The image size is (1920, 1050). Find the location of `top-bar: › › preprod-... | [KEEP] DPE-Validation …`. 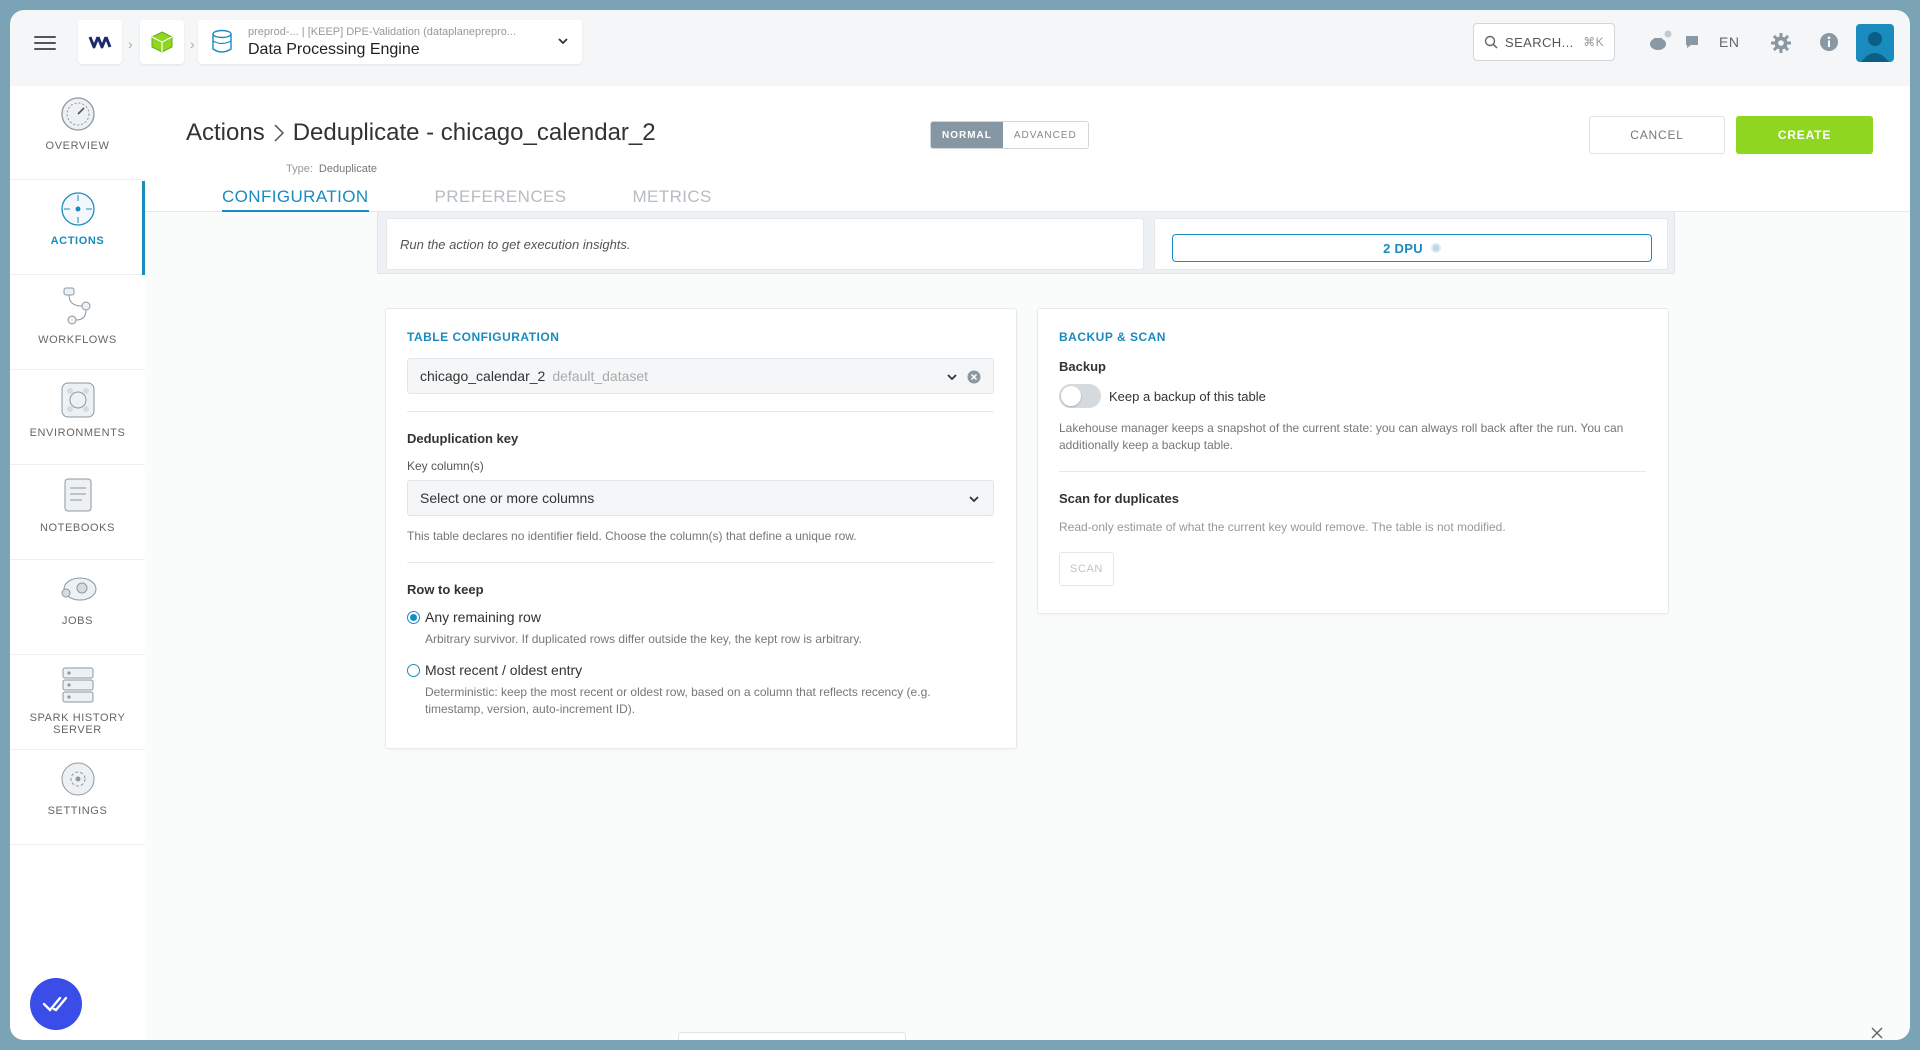

top-bar: › › preprod-... | [KEEP] DPE-Validation … is located at coordinates (960, 47).